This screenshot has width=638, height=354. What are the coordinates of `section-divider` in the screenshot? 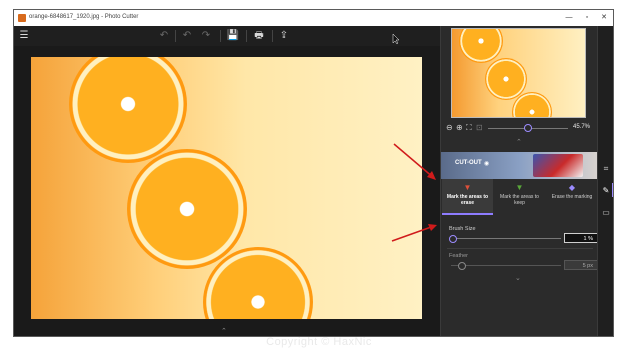 It's located at (520, 248).